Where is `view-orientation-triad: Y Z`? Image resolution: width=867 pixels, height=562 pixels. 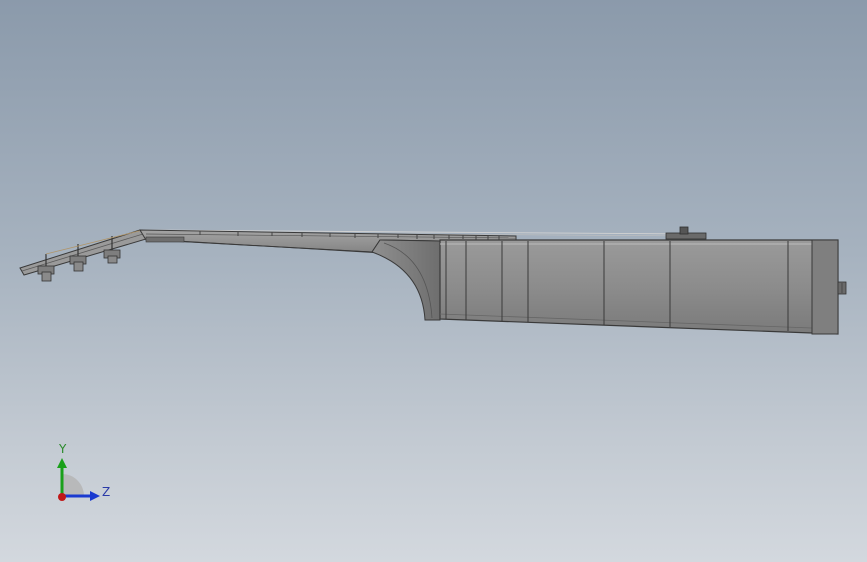 view-orientation-triad: Y Z is located at coordinates (85, 480).